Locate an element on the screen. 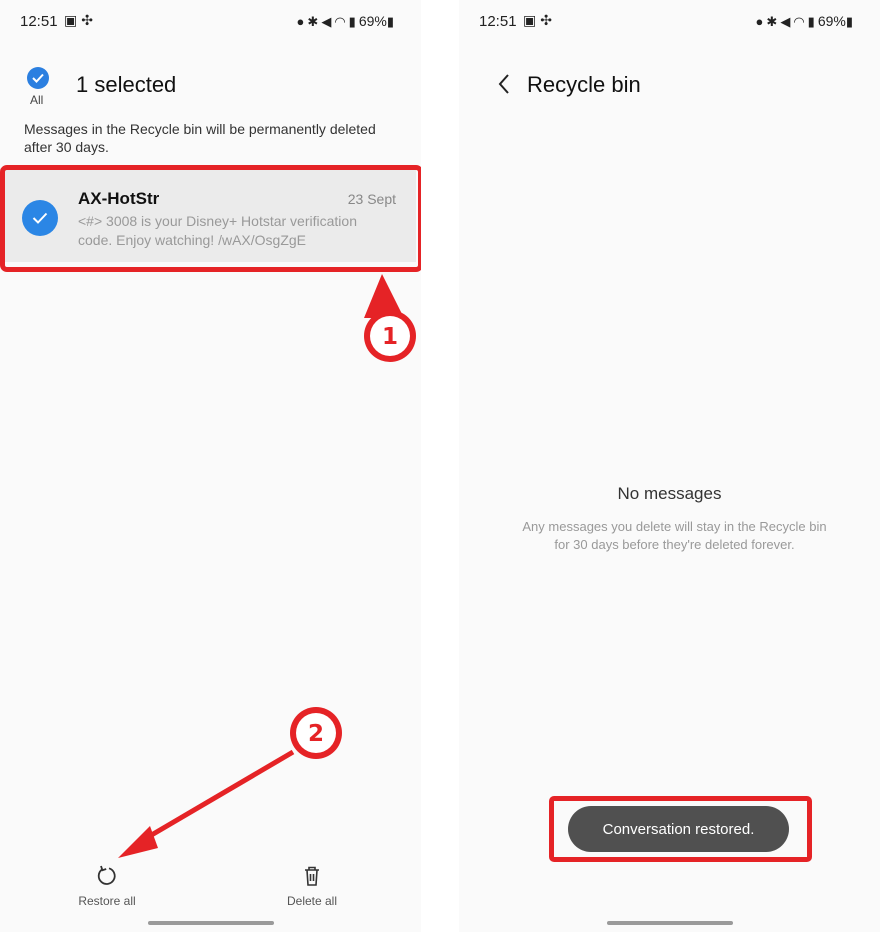 This screenshot has height=932, width=880. delete-all-button: Delete all is located at coordinates (312, 886).